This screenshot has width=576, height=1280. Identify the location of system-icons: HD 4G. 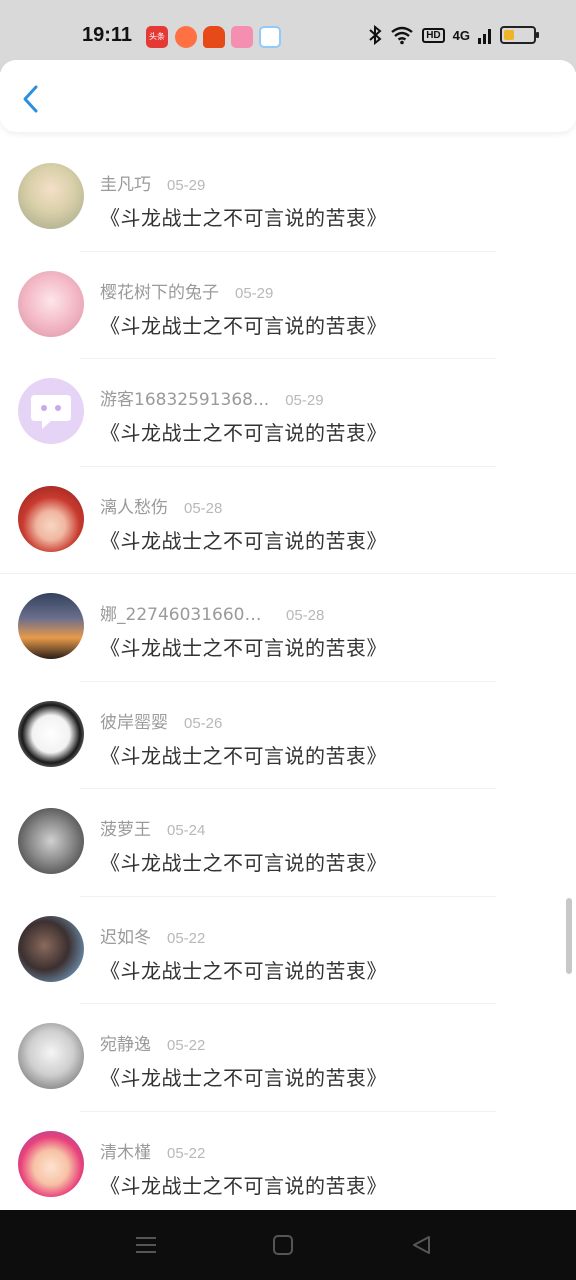
(453, 35).